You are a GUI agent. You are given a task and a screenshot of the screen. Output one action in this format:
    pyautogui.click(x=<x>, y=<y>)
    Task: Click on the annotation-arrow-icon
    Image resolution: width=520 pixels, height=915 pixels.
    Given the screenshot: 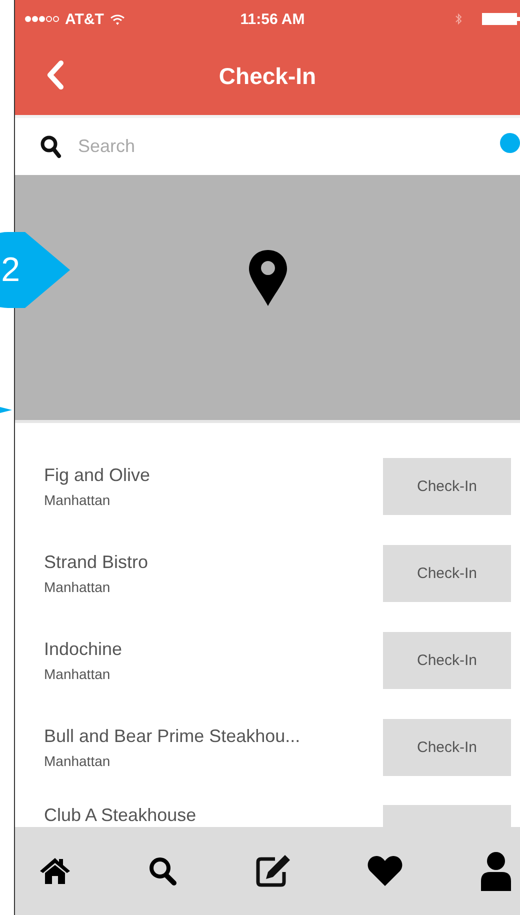 What is the action you would take?
    pyautogui.click(x=6, y=410)
    